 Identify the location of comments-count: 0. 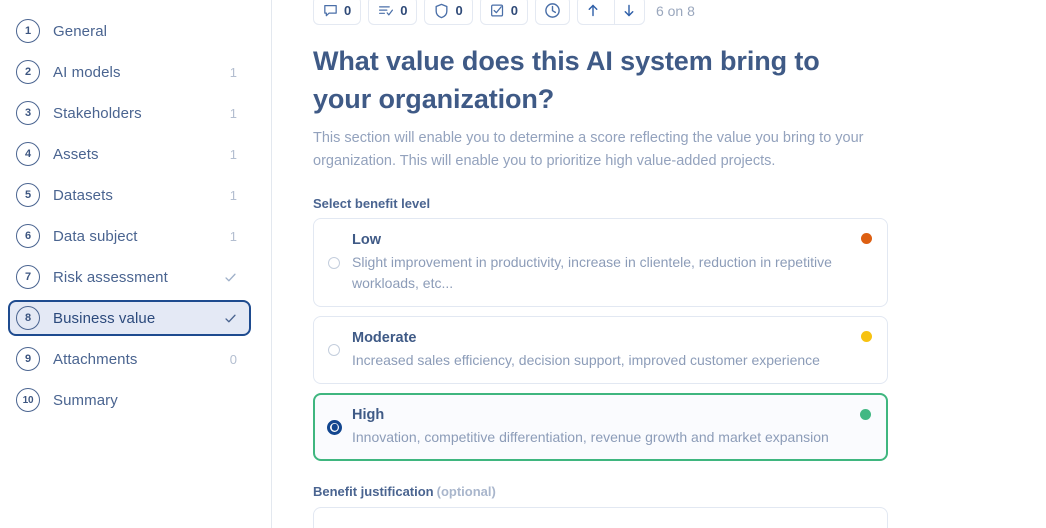
(348, 10).